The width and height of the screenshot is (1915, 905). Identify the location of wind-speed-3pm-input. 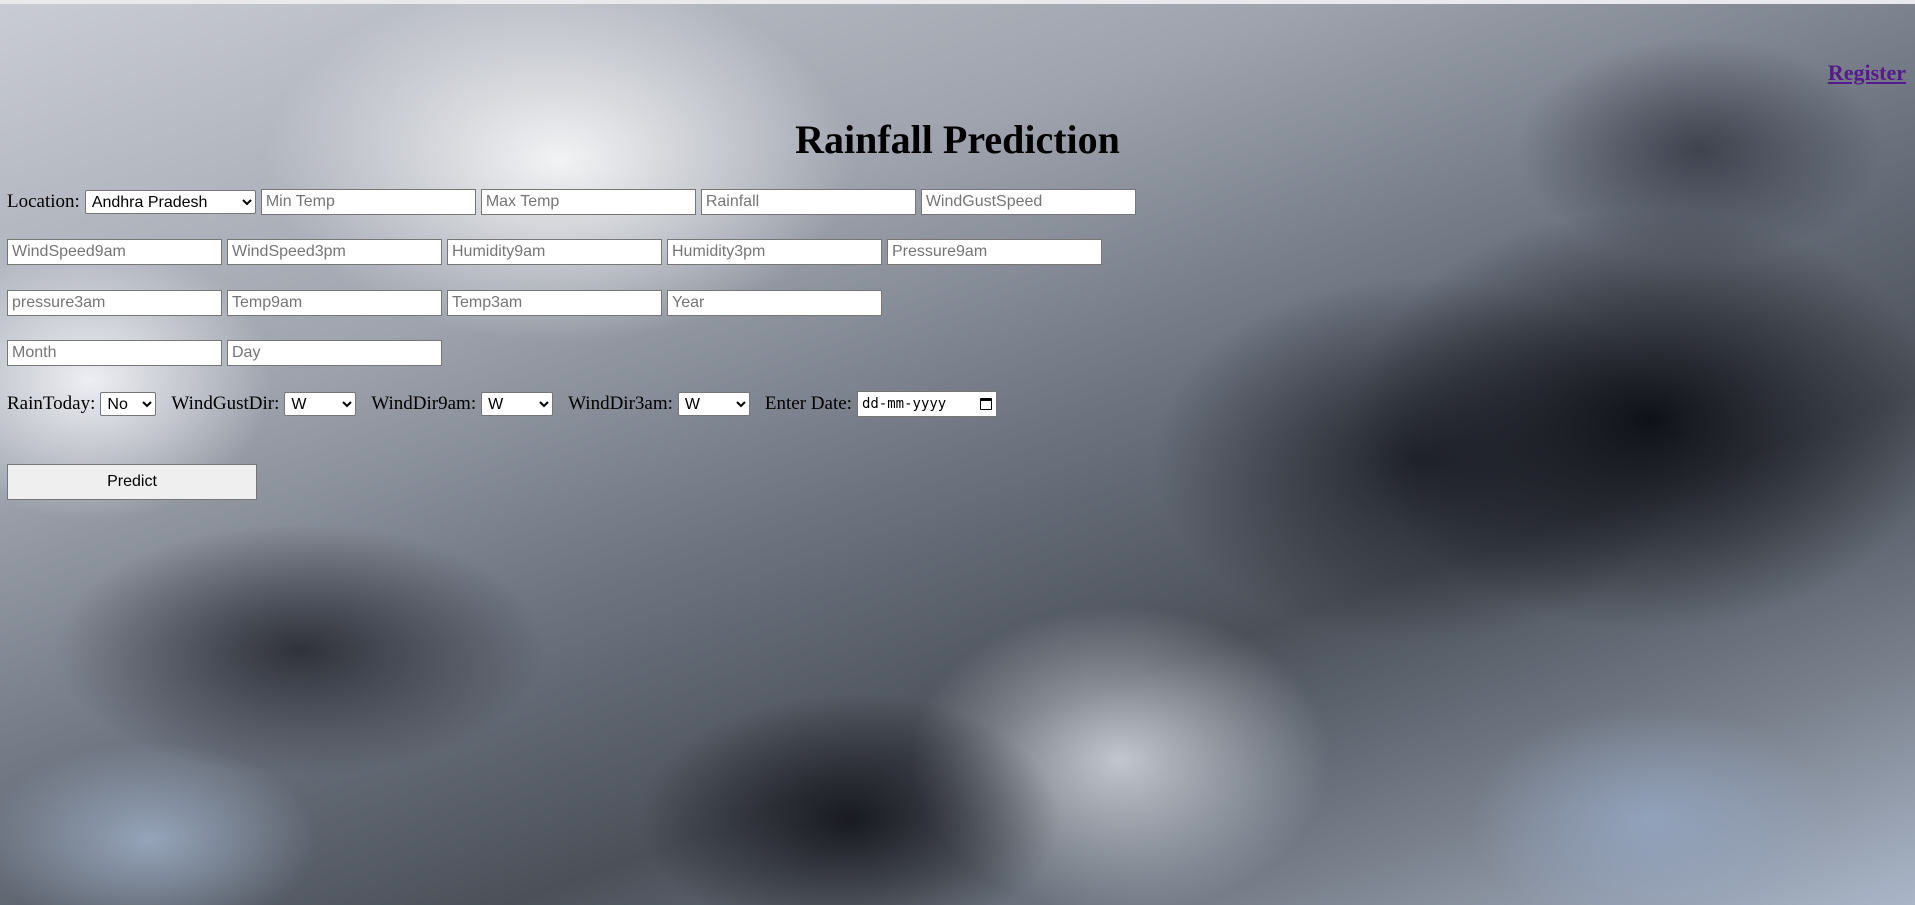
(334, 252).